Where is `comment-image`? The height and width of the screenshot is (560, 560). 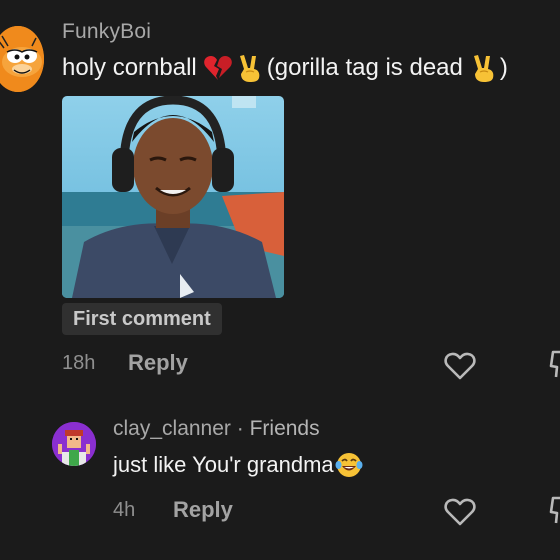
comment-image is located at coordinates (173, 197).